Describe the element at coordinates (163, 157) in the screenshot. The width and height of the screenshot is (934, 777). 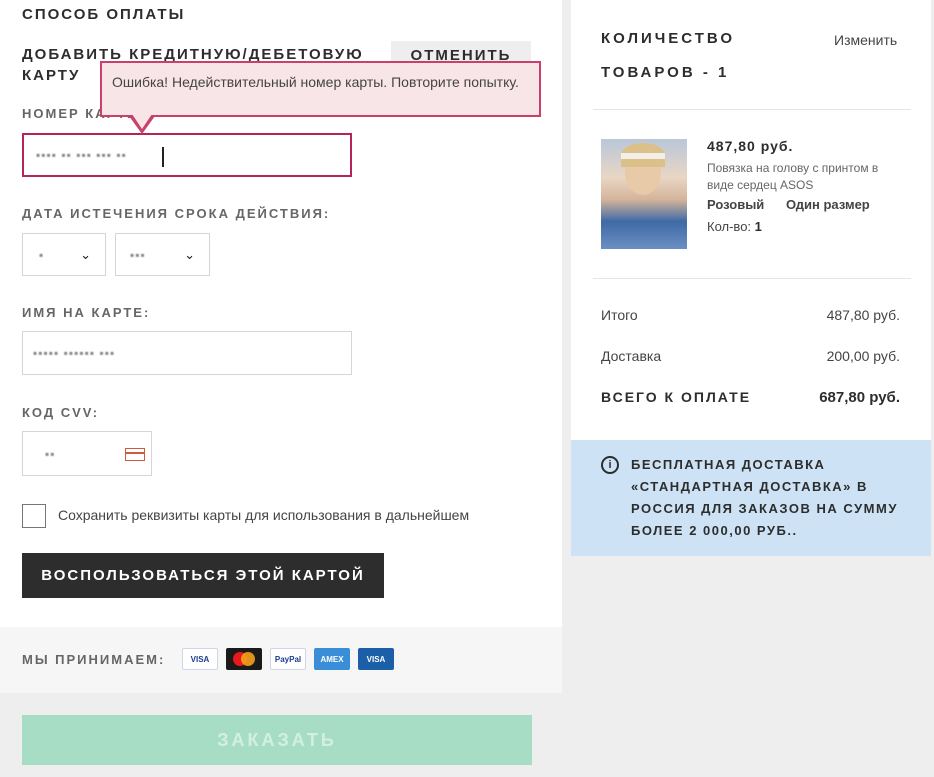
I see `text-caret` at that location.